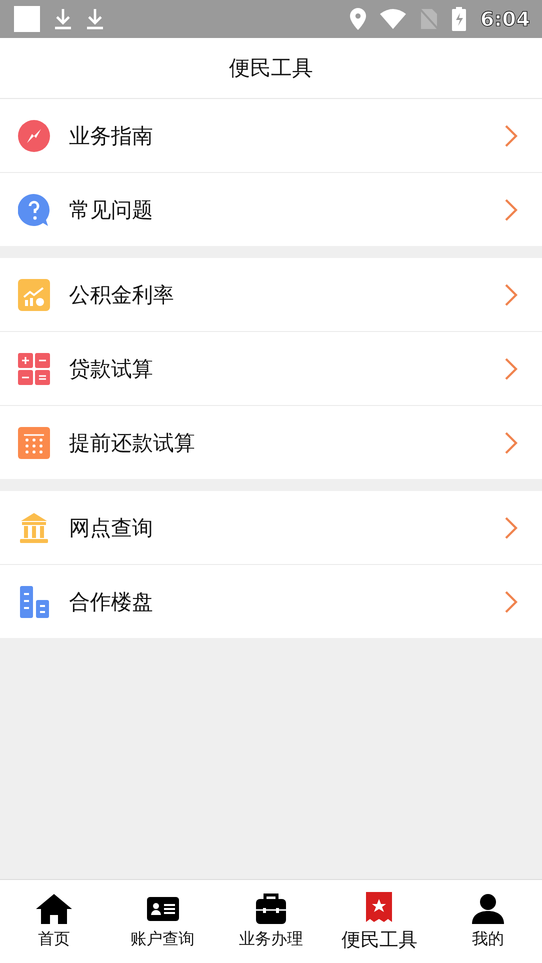  Describe the element at coordinates (459, 19) in the screenshot. I see `battery-charging-icon` at that location.